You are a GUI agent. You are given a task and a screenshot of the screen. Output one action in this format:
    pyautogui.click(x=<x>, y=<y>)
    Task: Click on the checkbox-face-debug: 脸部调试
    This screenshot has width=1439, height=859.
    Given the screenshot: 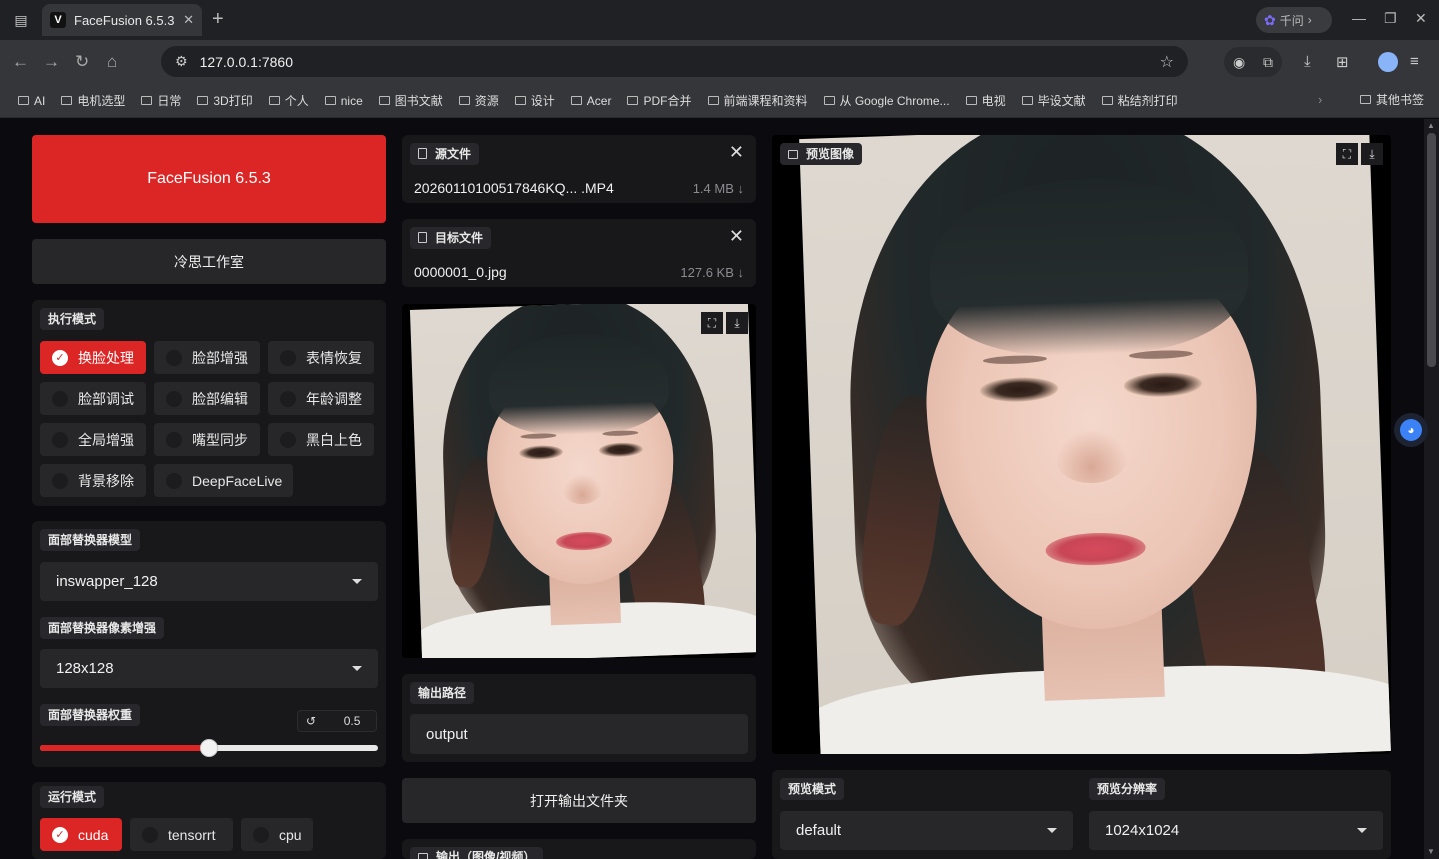 What is the action you would take?
    pyautogui.click(x=93, y=398)
    